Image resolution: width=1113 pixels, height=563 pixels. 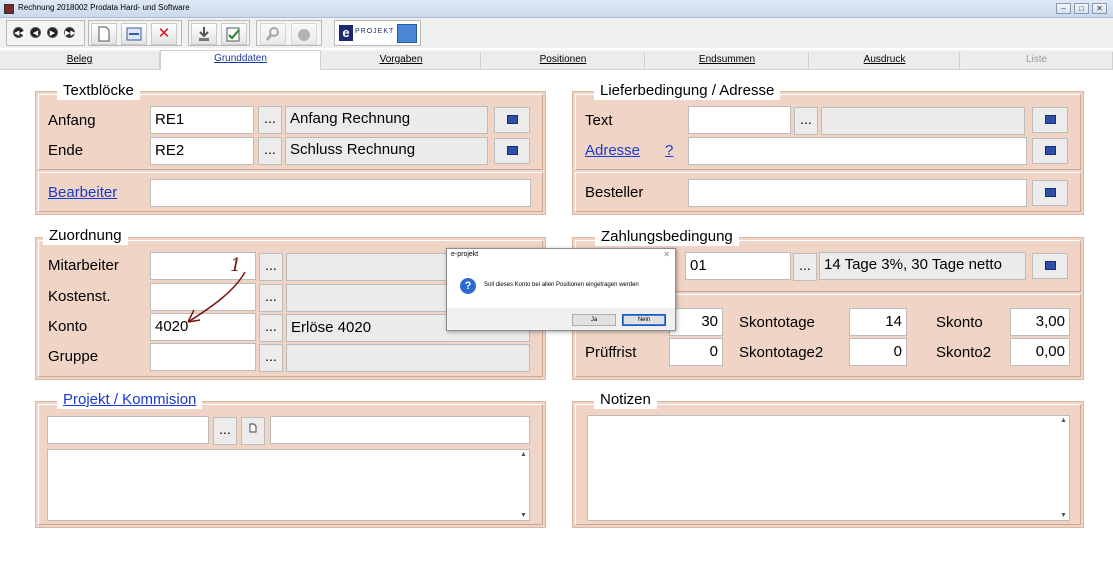 I want to click on next-record-icon: ▶, so click(x=52, y=32).